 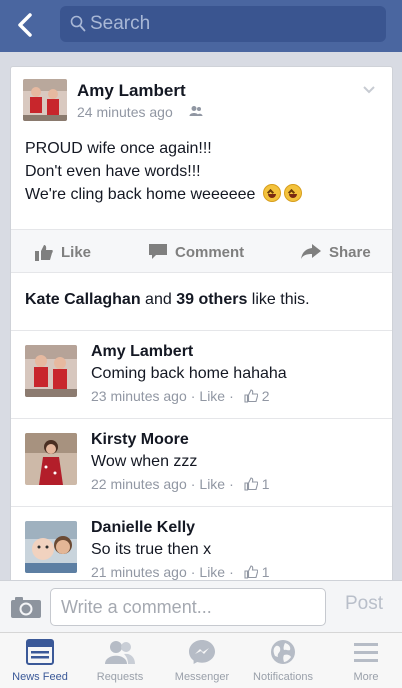 I want to click on tab-label: Requests, so click(x=120, y=677).